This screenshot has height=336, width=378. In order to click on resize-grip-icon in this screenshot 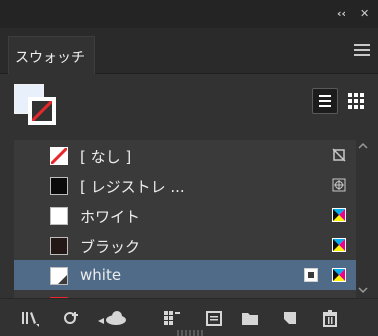, I will do `click(190, 333)`.